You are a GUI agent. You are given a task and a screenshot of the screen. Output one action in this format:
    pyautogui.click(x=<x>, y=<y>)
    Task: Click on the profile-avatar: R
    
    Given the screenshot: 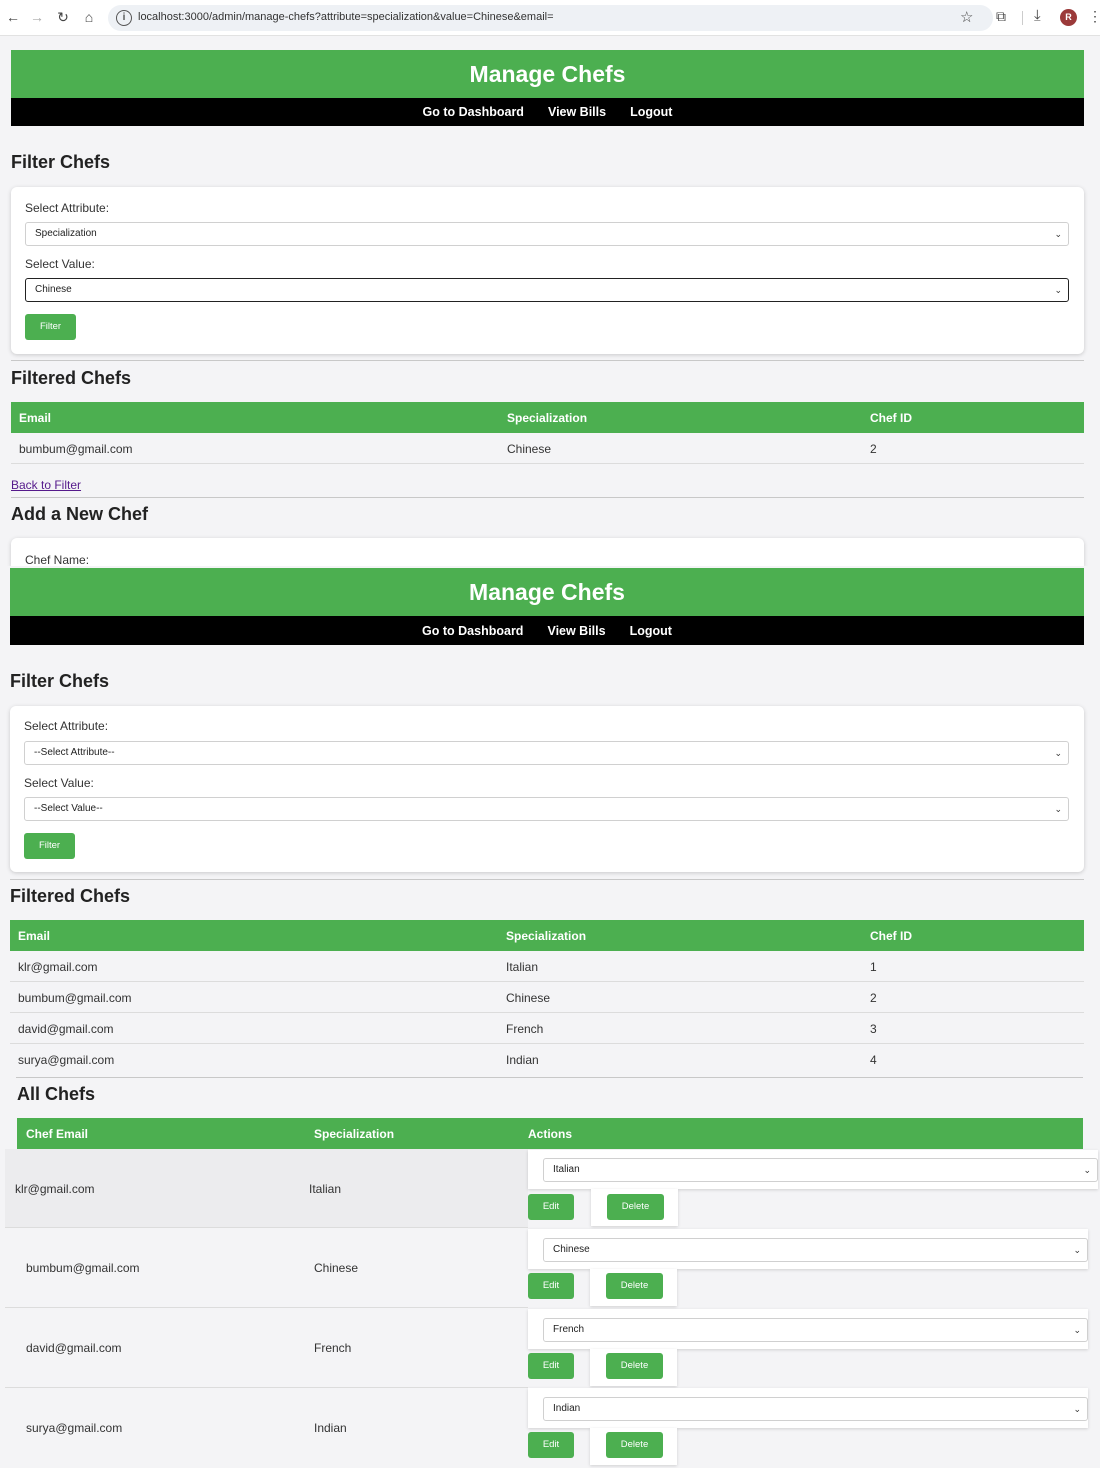 What is the action you would take?
    pyautogui.click(x=1068, y=17)
    